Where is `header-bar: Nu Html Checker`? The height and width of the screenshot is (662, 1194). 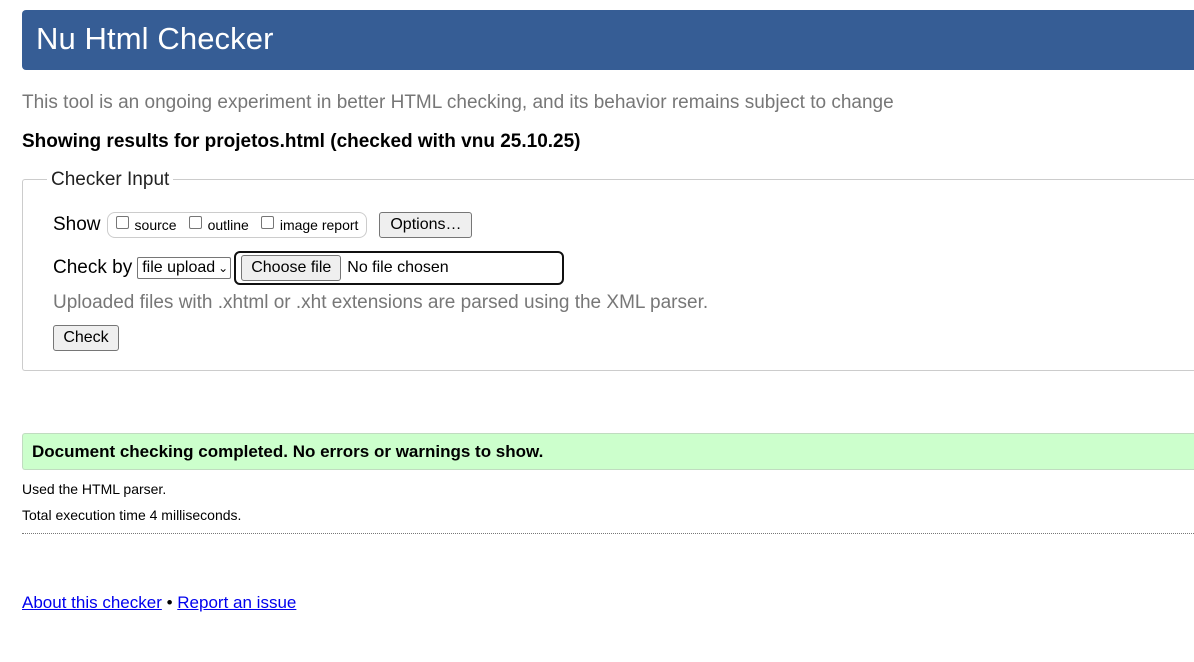 header-bar: Nu Html Checker is located at coordinates (608, 40).